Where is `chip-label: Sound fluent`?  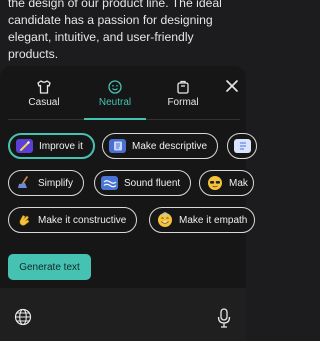 chip-label: Sound fluent is located at coordinates (152, 183).